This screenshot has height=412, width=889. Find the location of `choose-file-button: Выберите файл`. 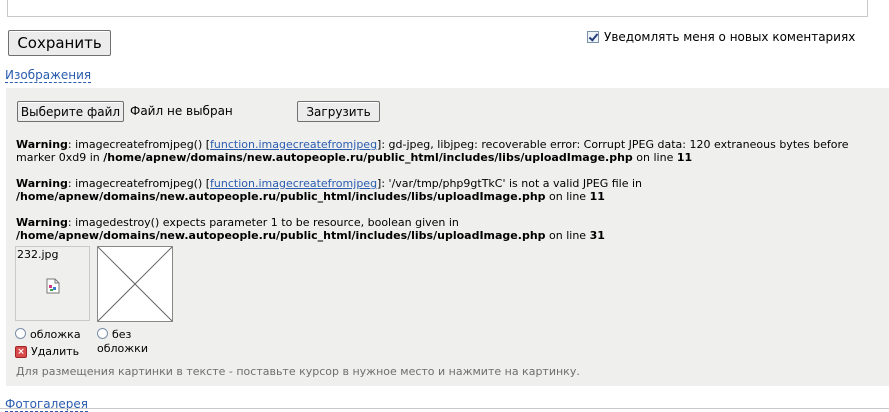

choose-file-button: Выберите файл is located at coordinates (70, 111).